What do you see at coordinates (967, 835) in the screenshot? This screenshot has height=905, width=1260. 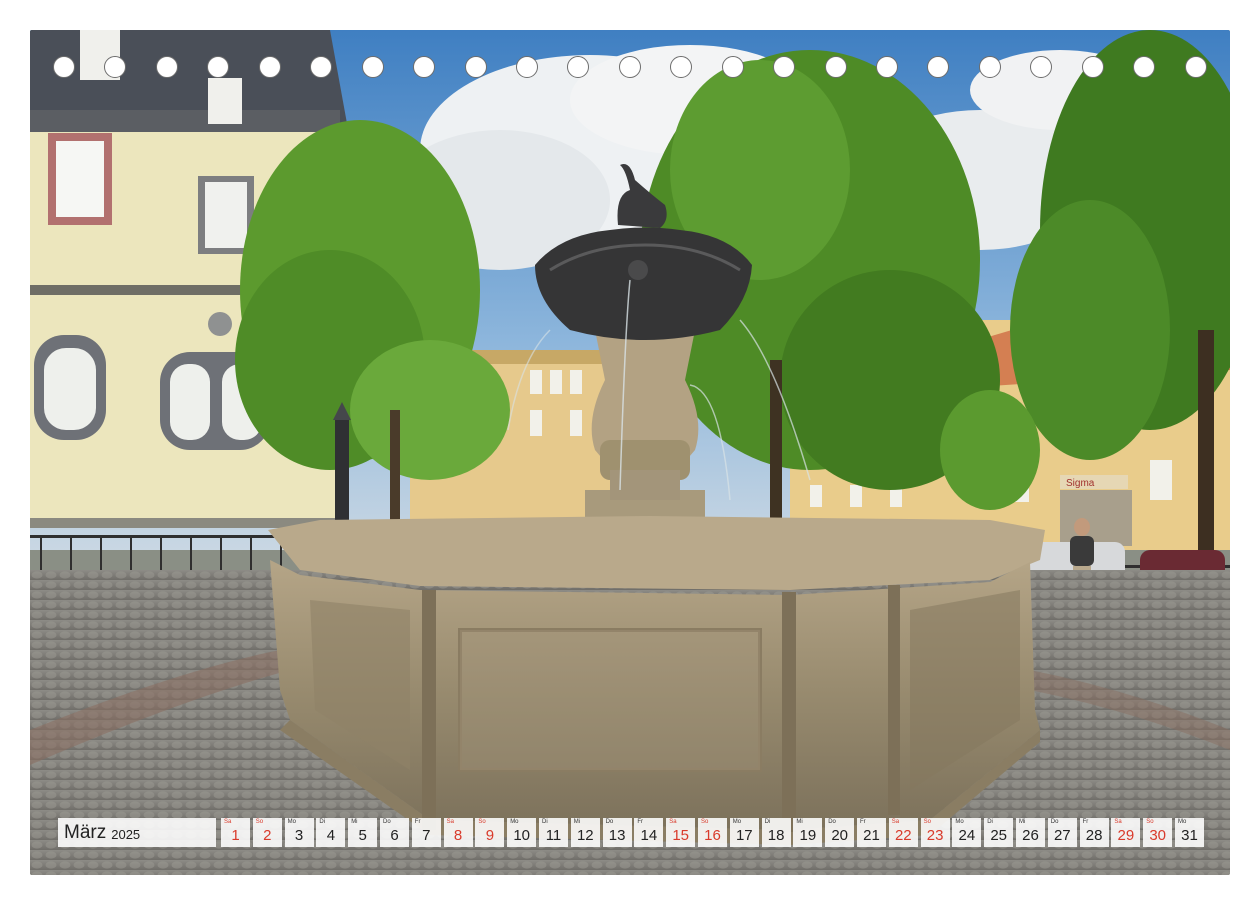 I see `day-number: 24` at bounding box center [967, 835].